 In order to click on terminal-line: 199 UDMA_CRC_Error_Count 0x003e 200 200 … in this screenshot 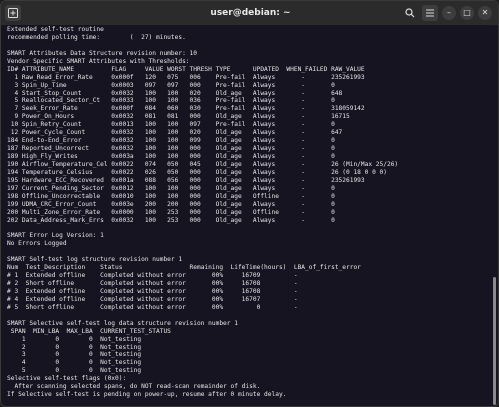, I will do `click(171, 204)`.